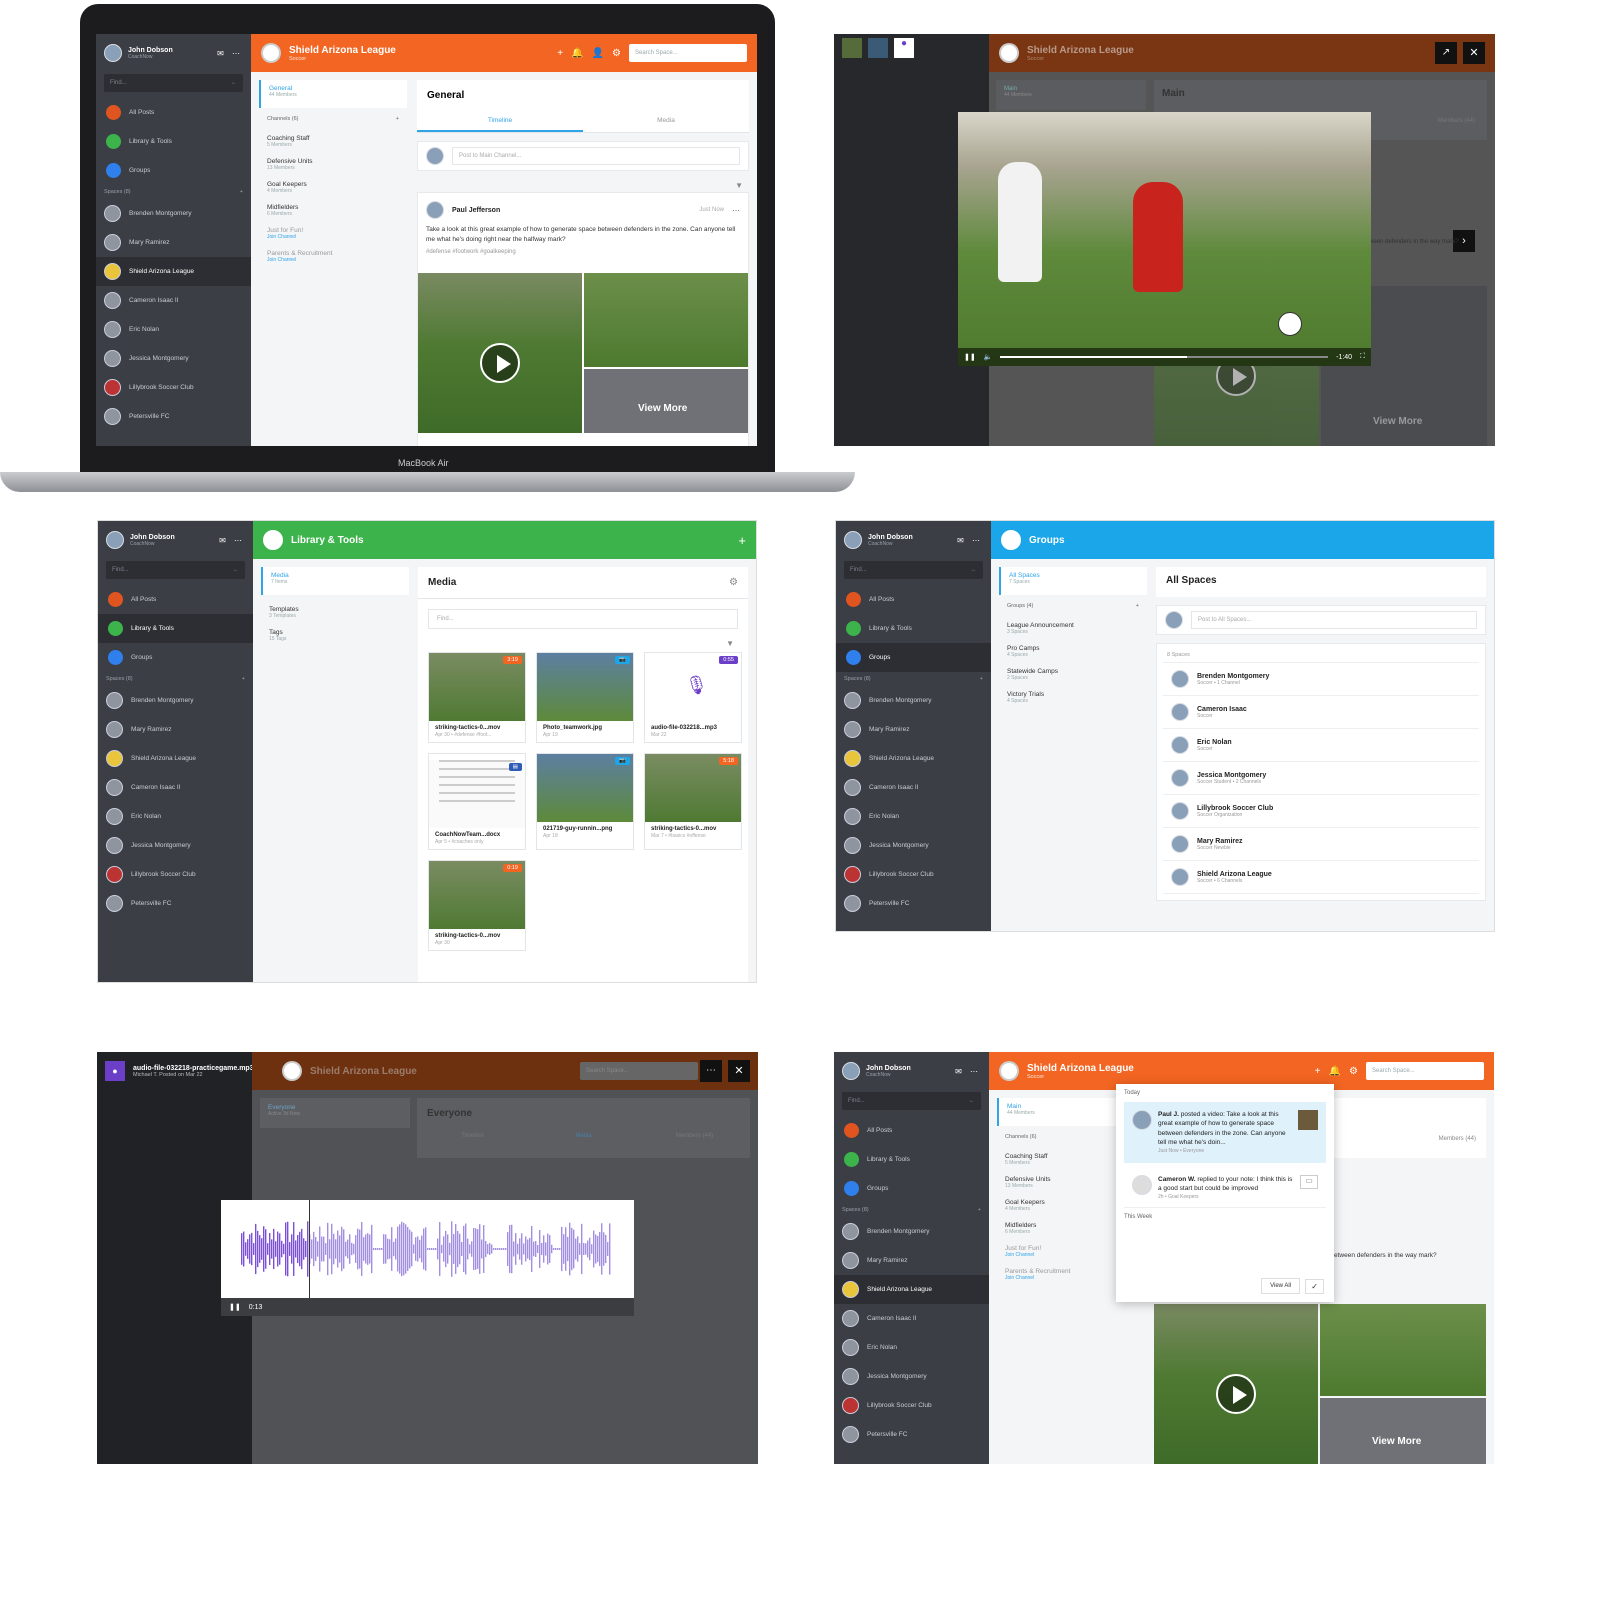 The height and width of the screenshot is (1600, 1600). I want to click on space-row: Mary Ramirez Soccer Newbie, so click(1321, 844).